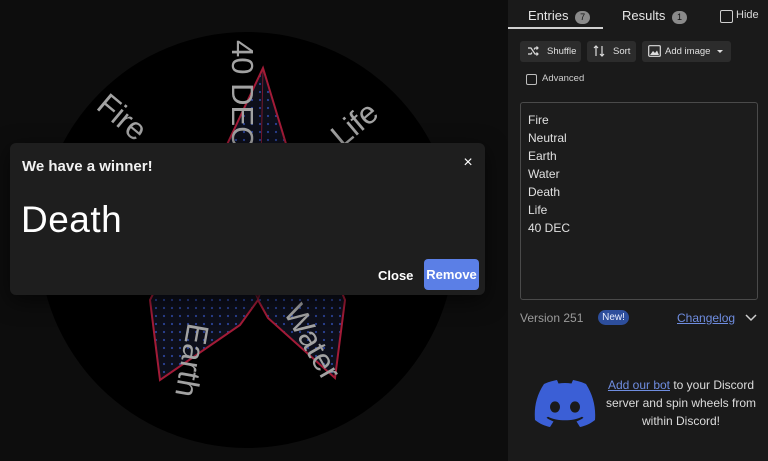  What do you see at coordinates (563, 78) in the screenshot?
I see `advanced-label: Advanced` at bounding box center [563, 78].